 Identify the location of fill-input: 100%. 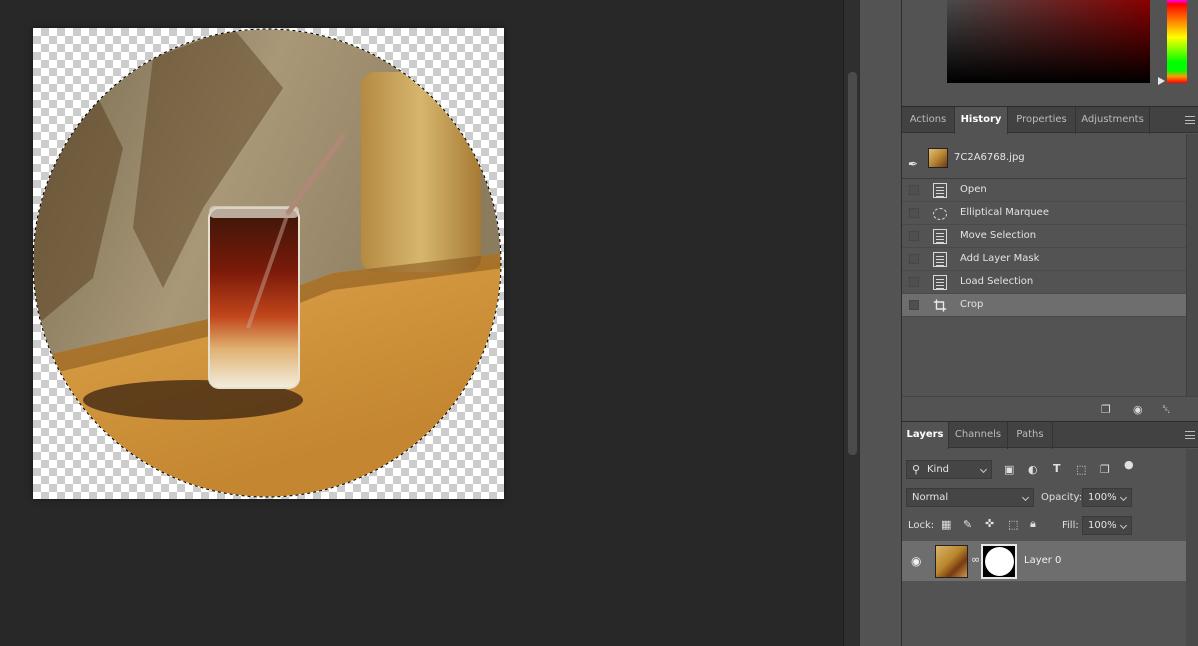
(1107, 525).